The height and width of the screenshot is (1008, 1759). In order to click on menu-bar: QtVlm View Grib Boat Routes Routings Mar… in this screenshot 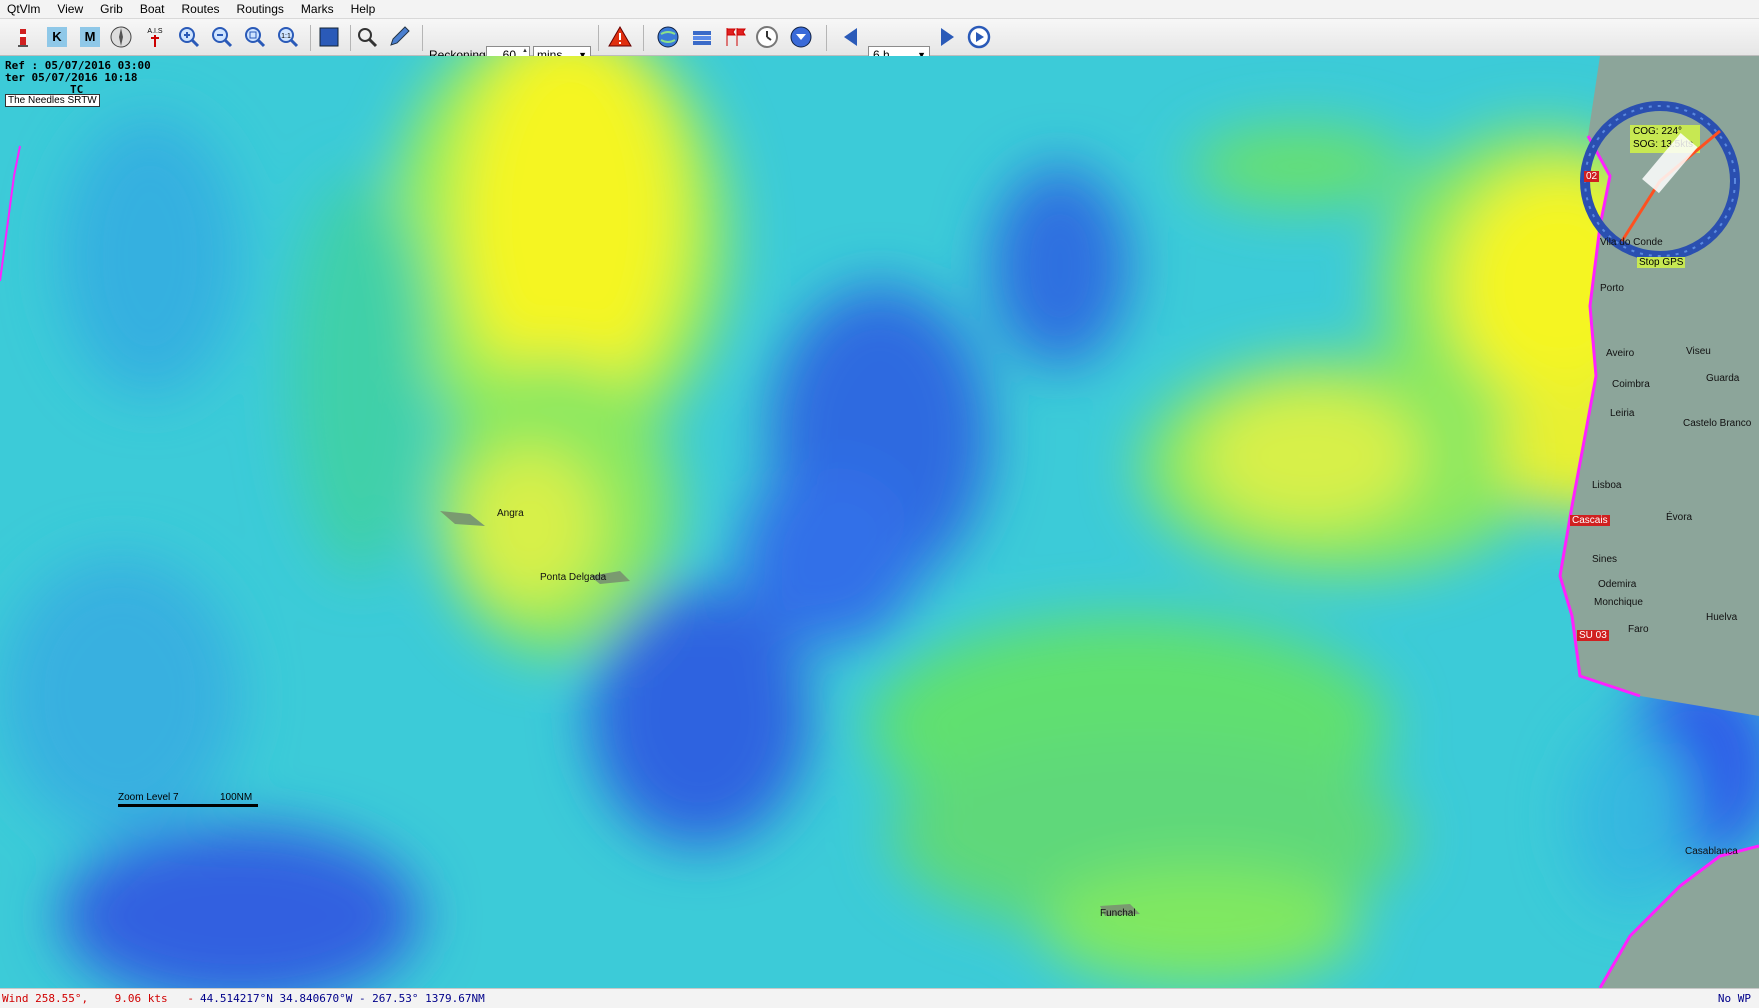, I will do `click(879, 9)`.